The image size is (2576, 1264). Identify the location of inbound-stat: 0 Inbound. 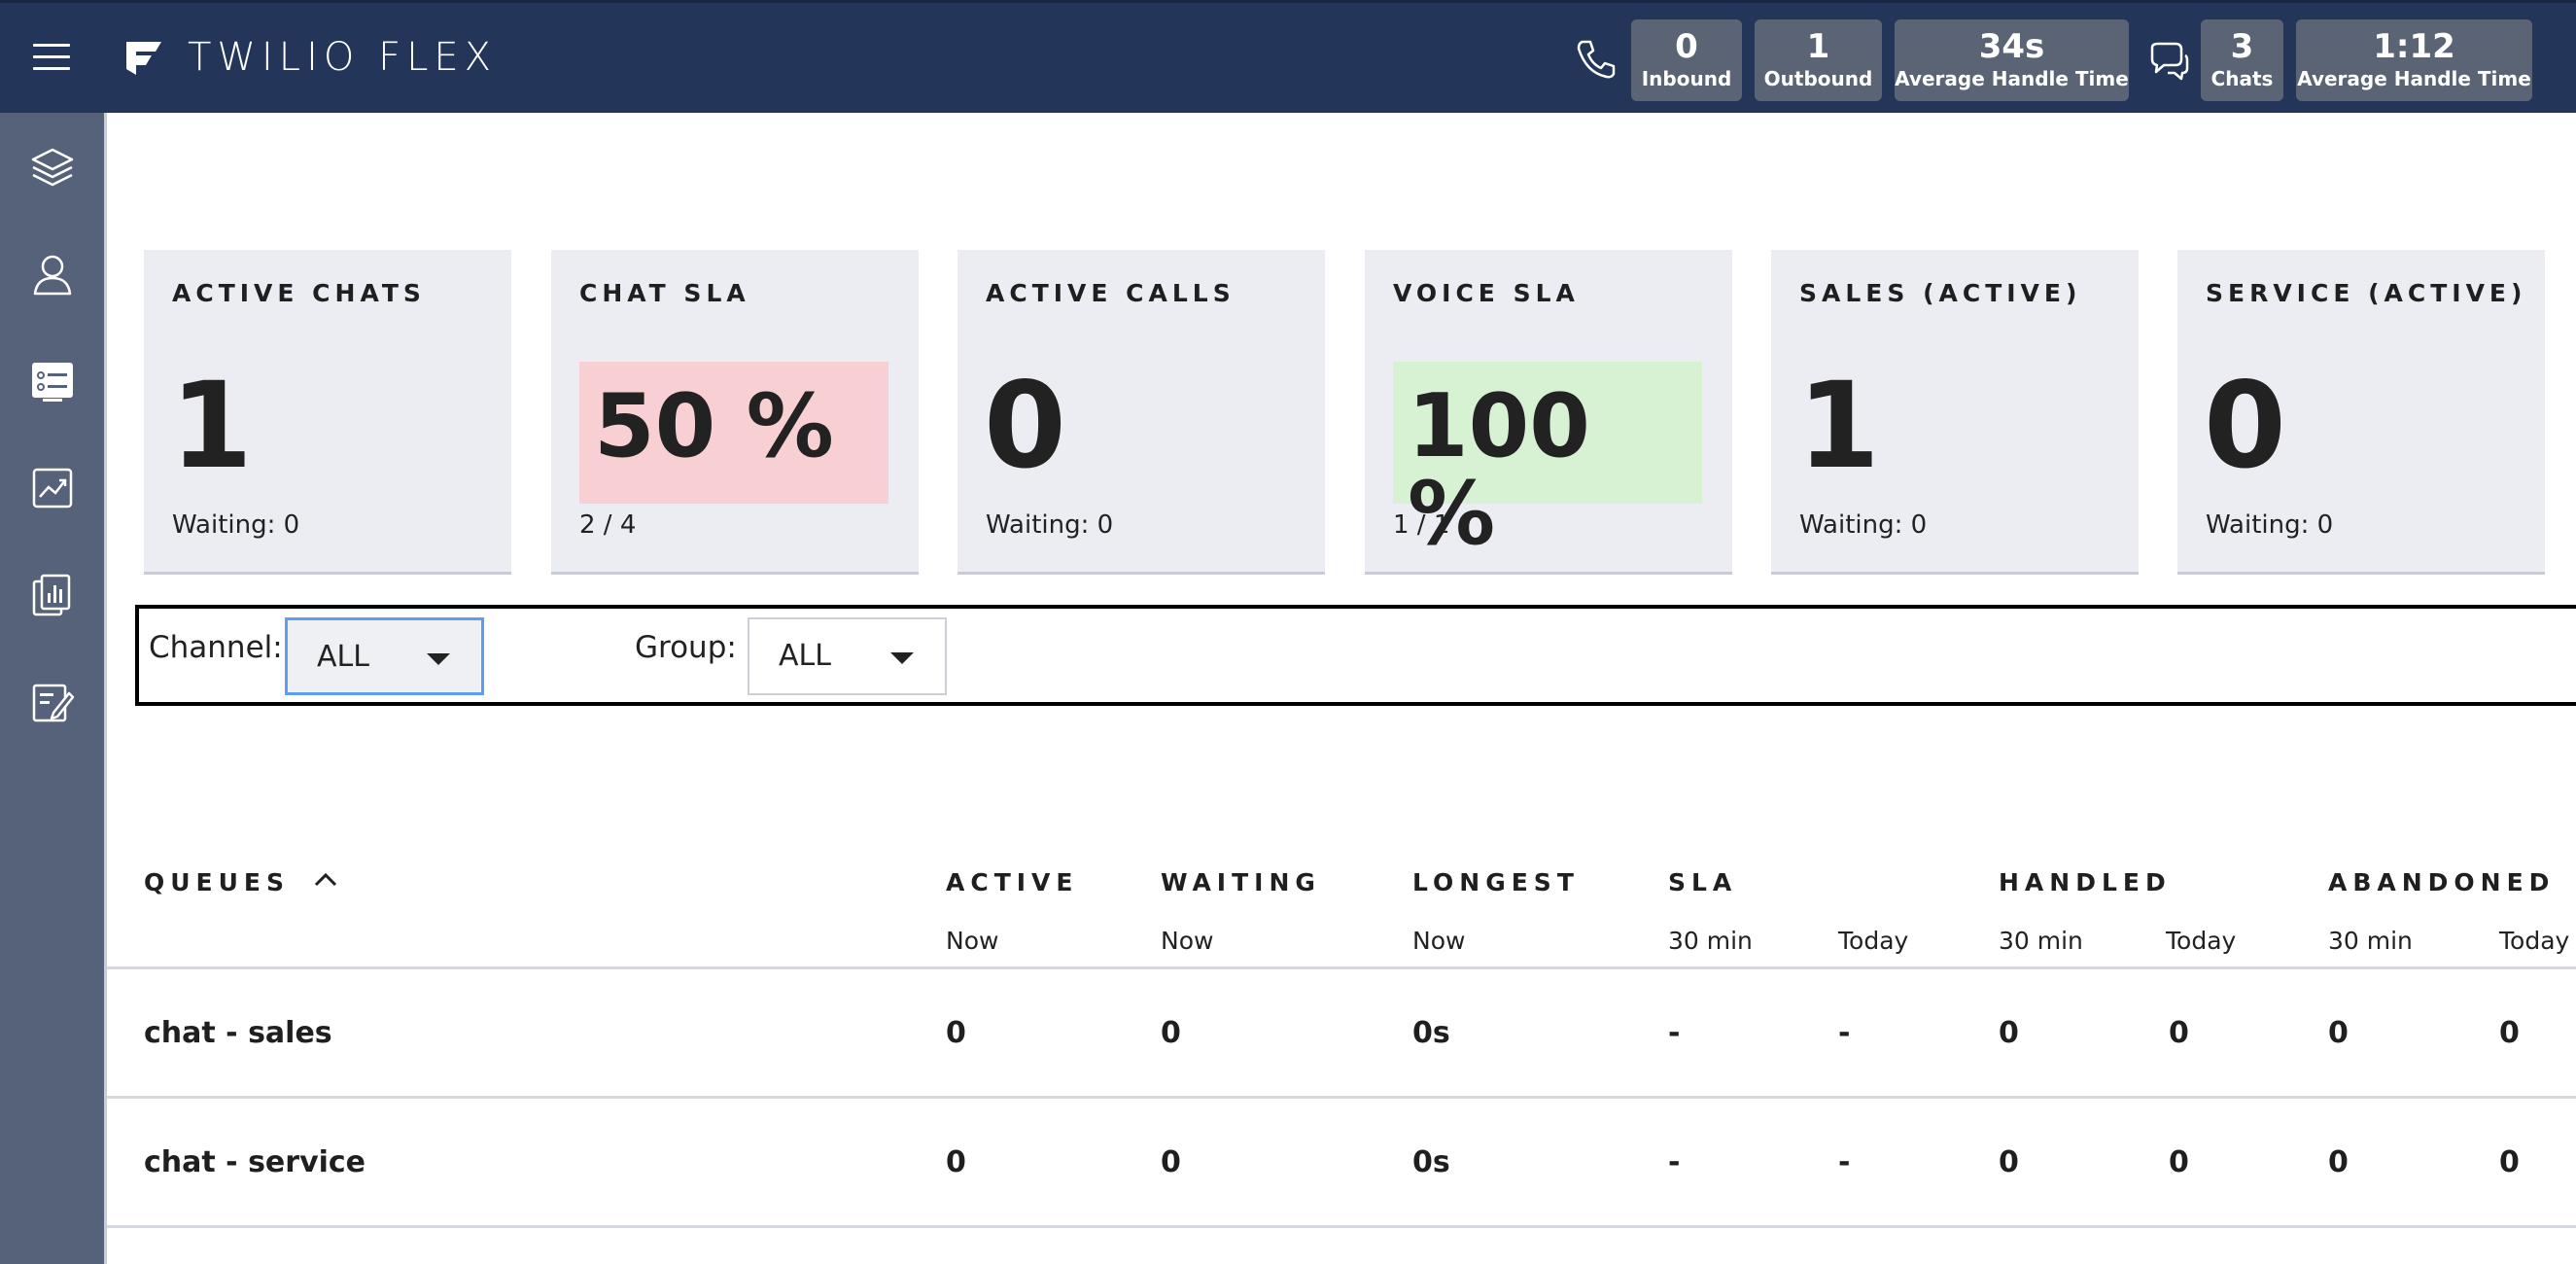
(1686, 60).